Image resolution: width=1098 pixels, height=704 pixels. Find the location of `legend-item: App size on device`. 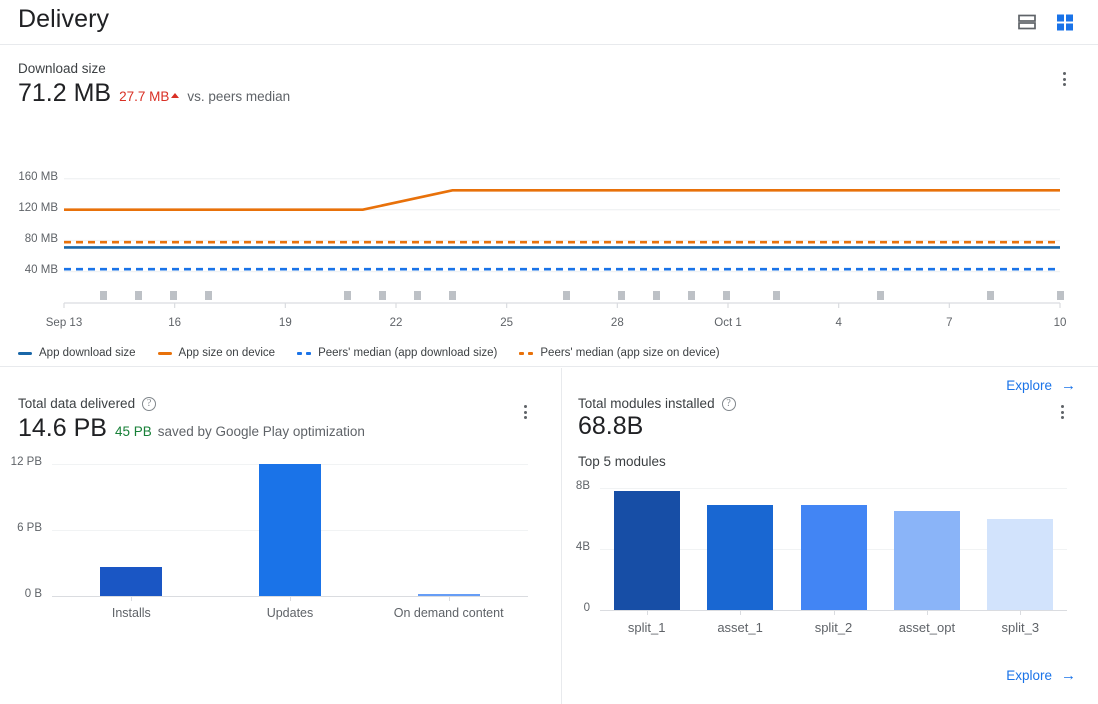

legend-item: App size on device is located at coordinates (216, 353).